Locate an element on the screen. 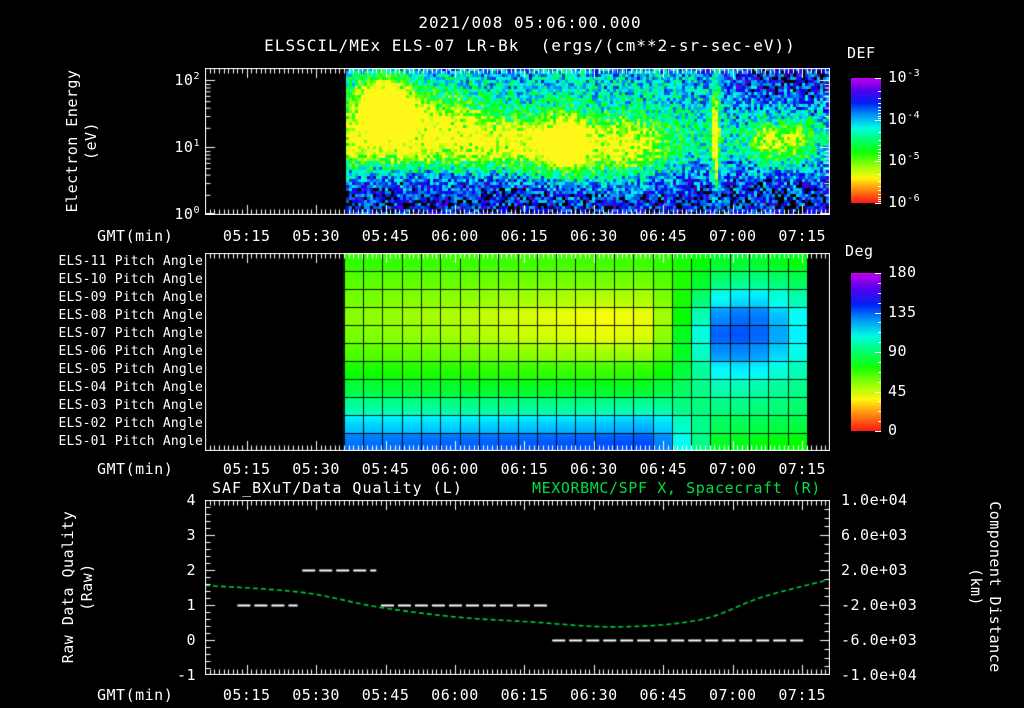 Image resolution: width=1024 pixels, height=708 pixels. row-label-els-09: ELS-09 Pitch Angle is located at coordinates (130, 297).